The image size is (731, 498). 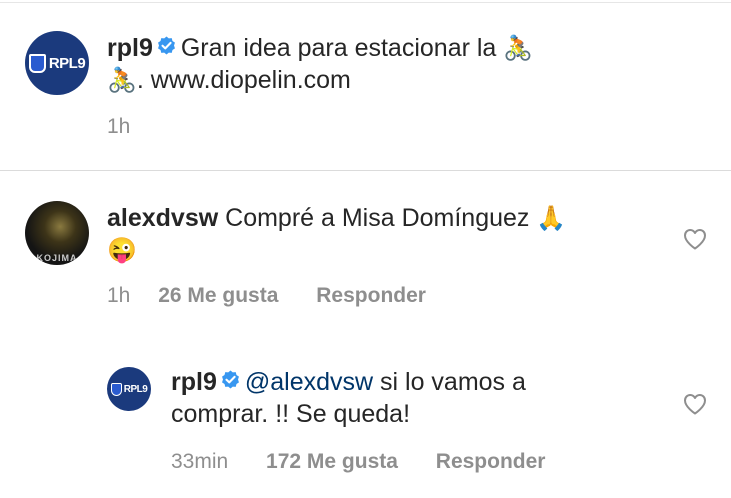 What do you see at coordinates (309, 382) in the screenshot?
I see `reply-mention-link: @alexdvsw` at bounding box center [309, 382].